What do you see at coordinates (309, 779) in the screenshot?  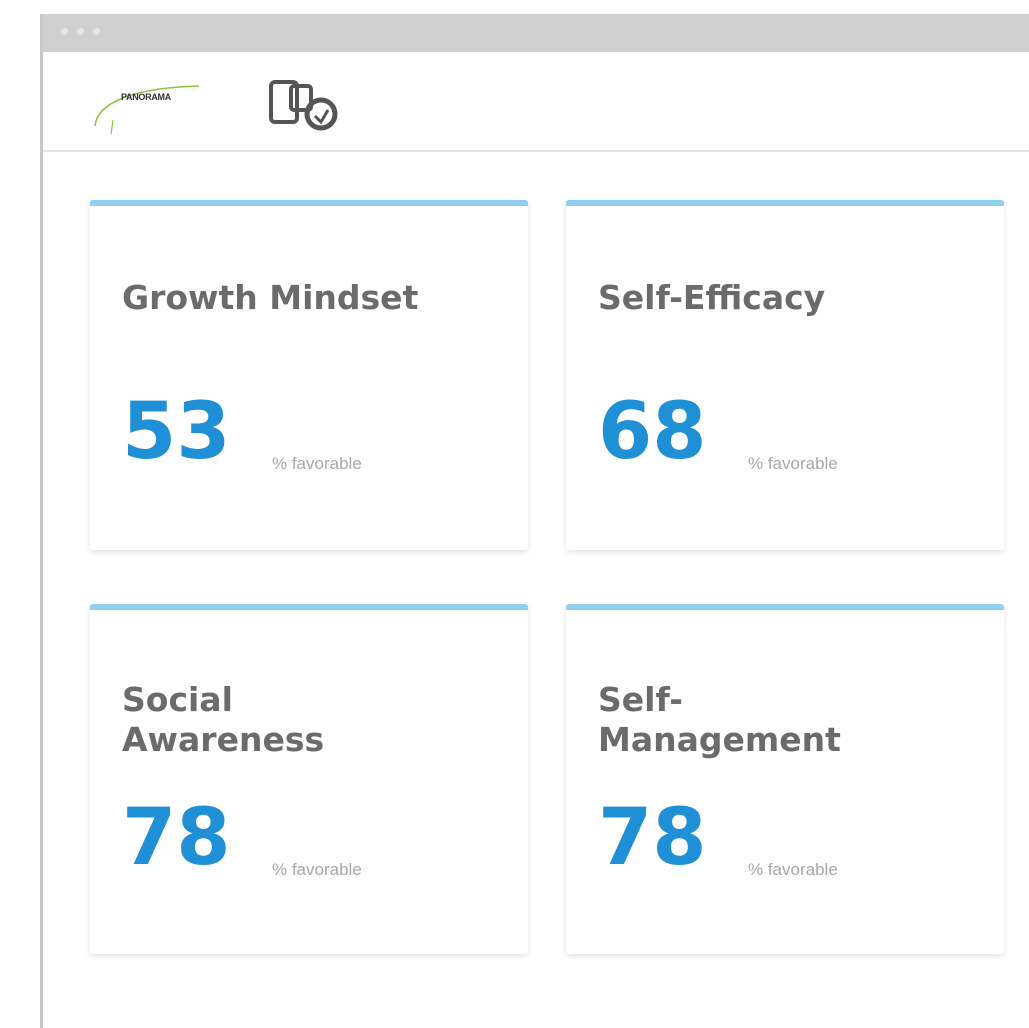 I see `metric-card-social-awareness: Social Awareness 78 % favorable` at bounding box center [309, 779].